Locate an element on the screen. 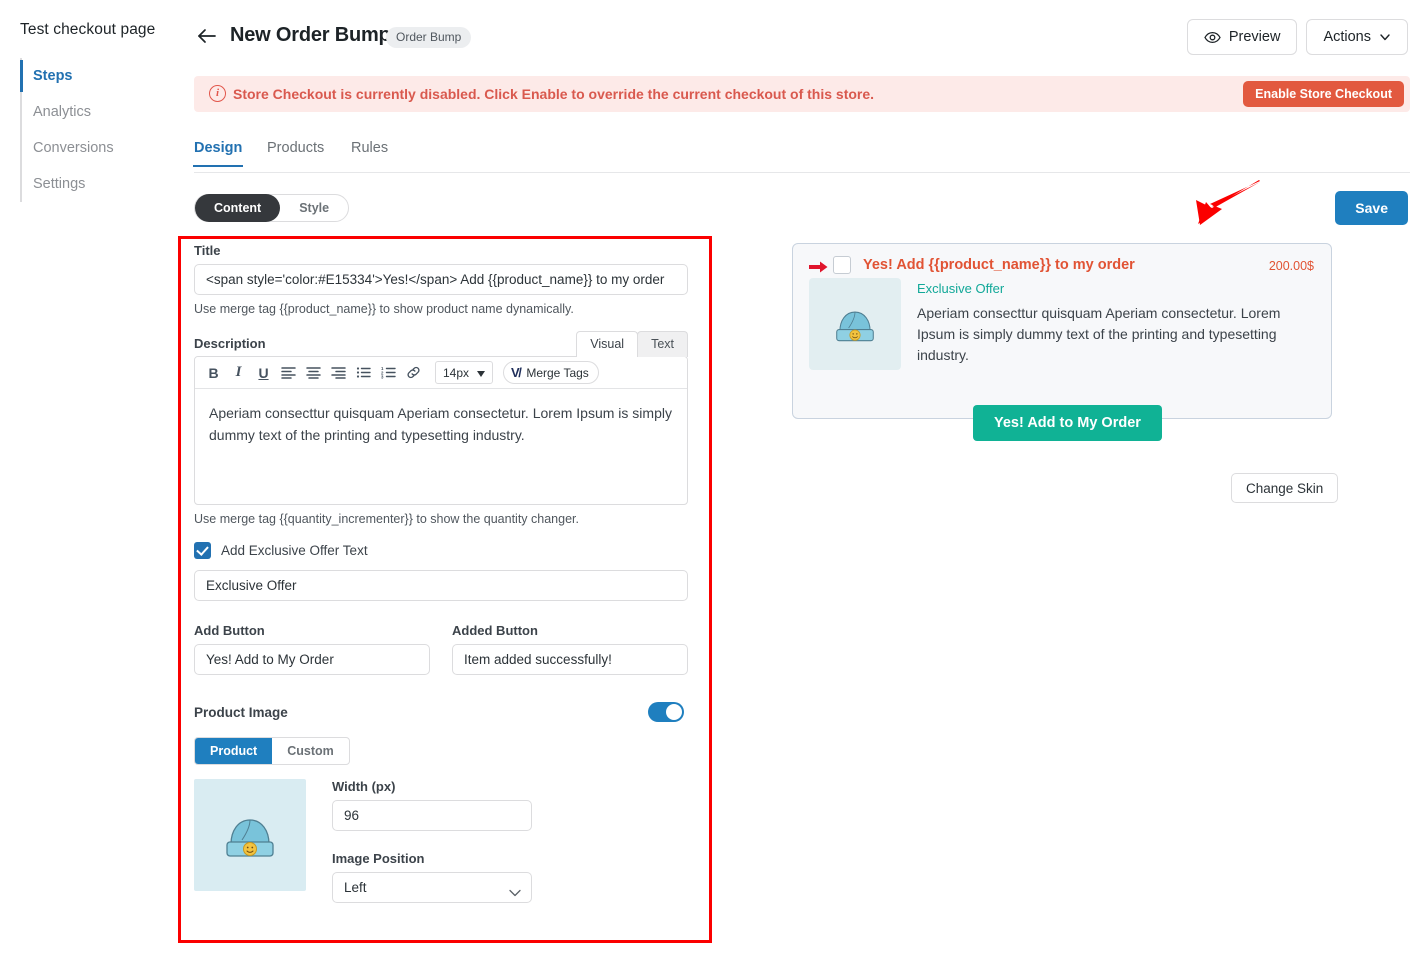  title-field-label: Title is located at coordinates (207, 250).